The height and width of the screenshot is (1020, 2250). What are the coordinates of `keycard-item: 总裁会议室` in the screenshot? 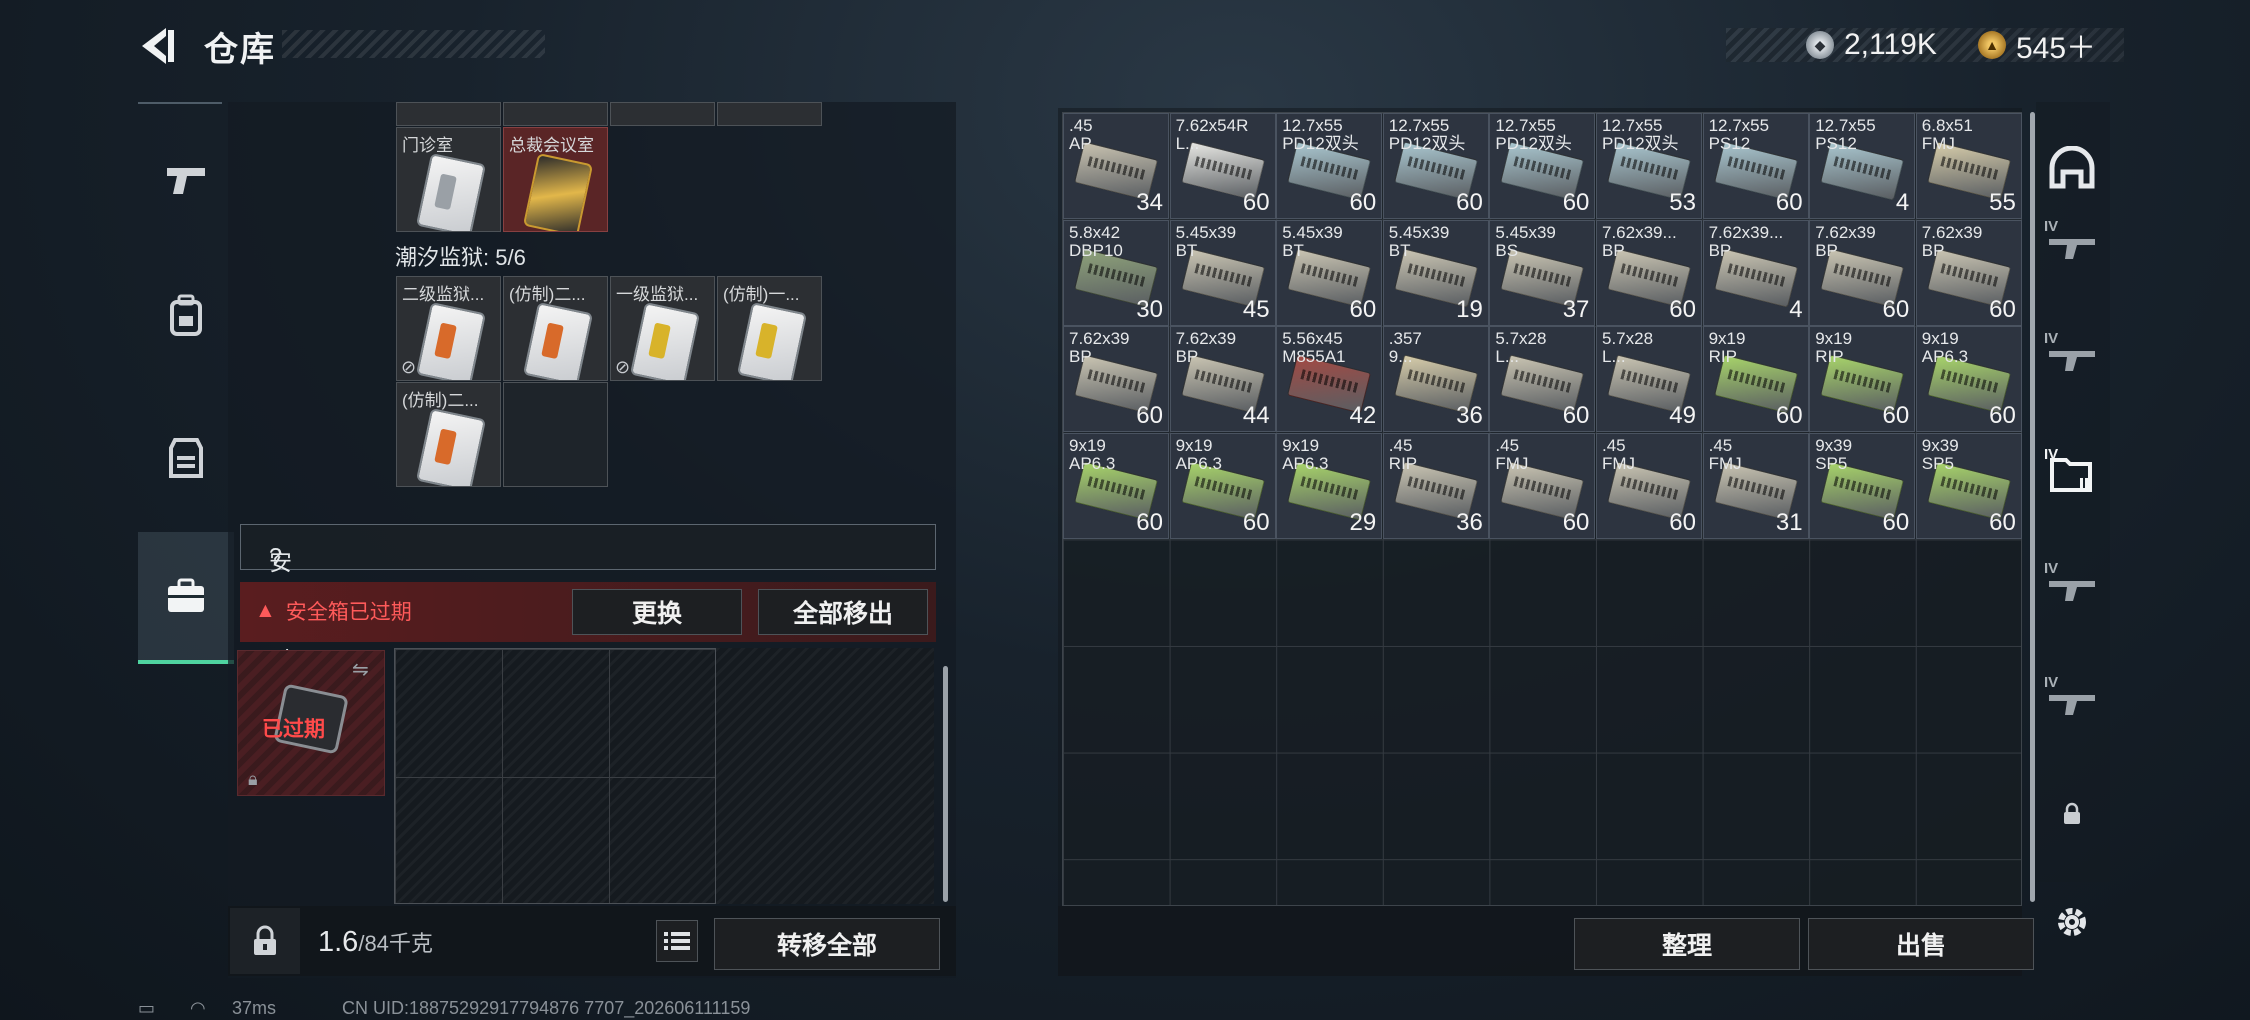 It's located at (555, 179).